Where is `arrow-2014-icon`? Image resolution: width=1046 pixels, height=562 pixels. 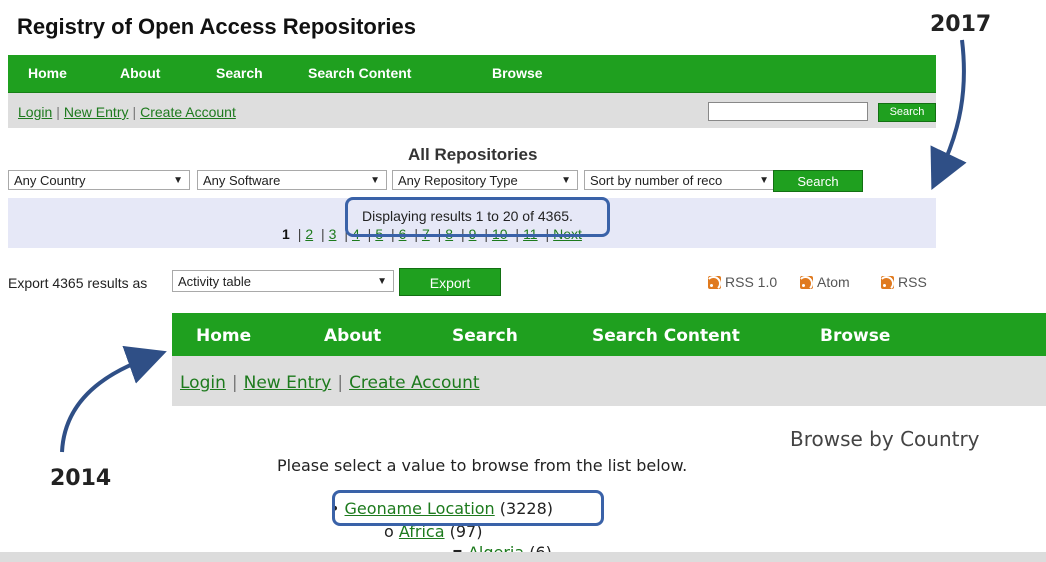 arrow-2014-icon is located at coordinates (113, 399).